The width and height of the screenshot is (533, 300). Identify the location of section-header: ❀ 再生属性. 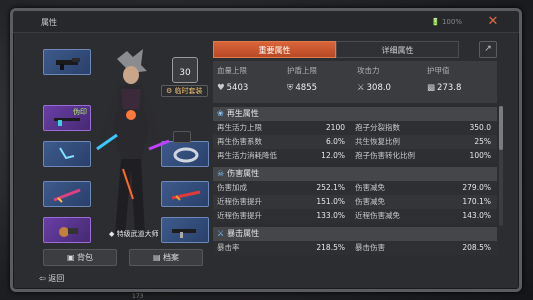
(355, 114).